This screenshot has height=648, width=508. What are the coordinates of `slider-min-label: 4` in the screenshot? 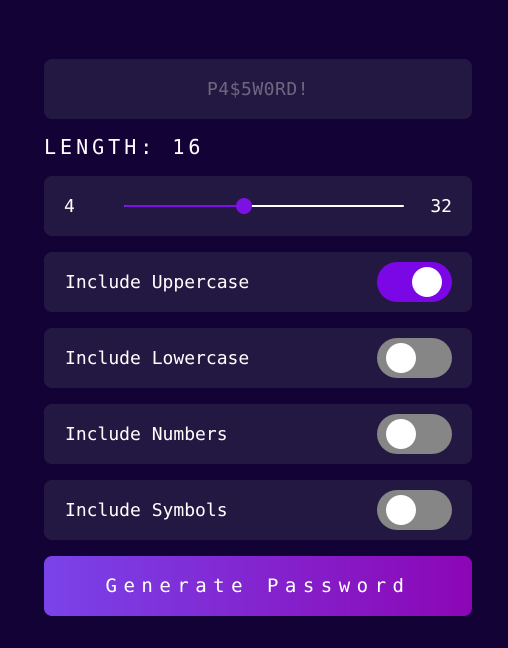 It's located at (69, 206).